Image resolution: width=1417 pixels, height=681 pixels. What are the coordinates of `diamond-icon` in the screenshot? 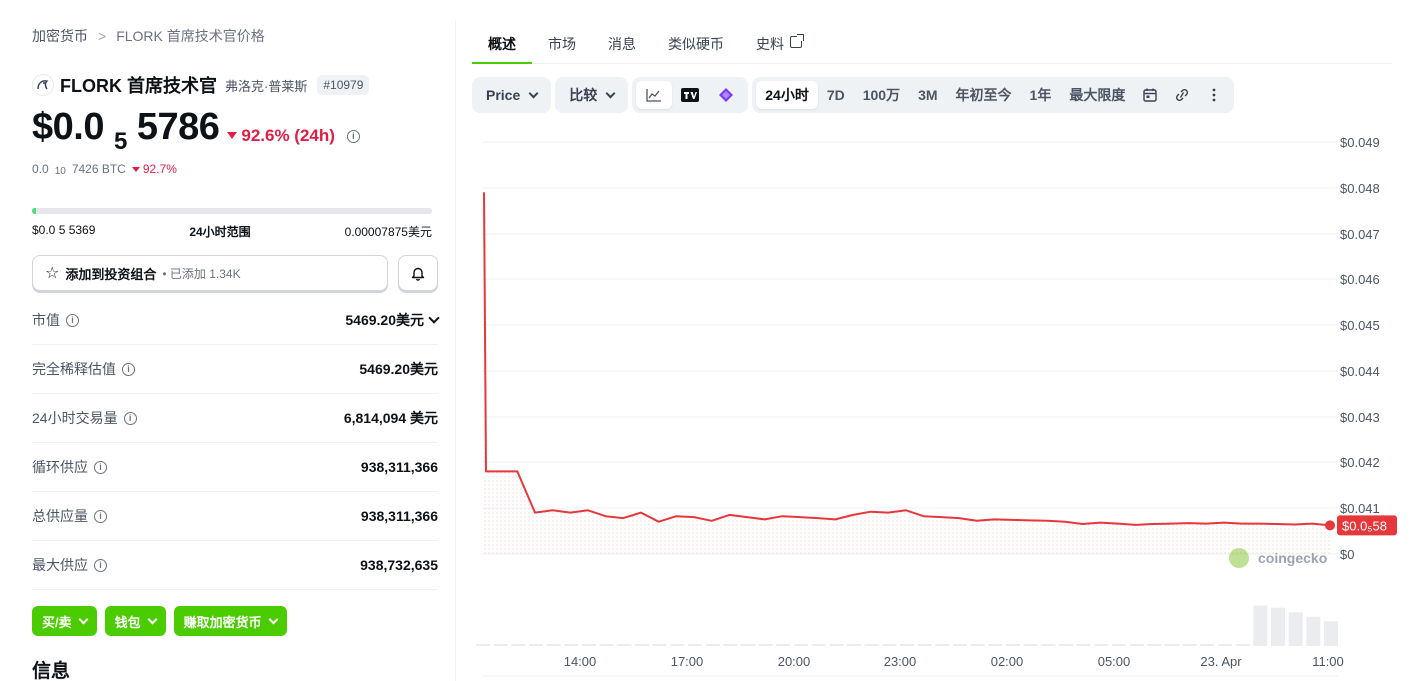 It's located at (726, 95).